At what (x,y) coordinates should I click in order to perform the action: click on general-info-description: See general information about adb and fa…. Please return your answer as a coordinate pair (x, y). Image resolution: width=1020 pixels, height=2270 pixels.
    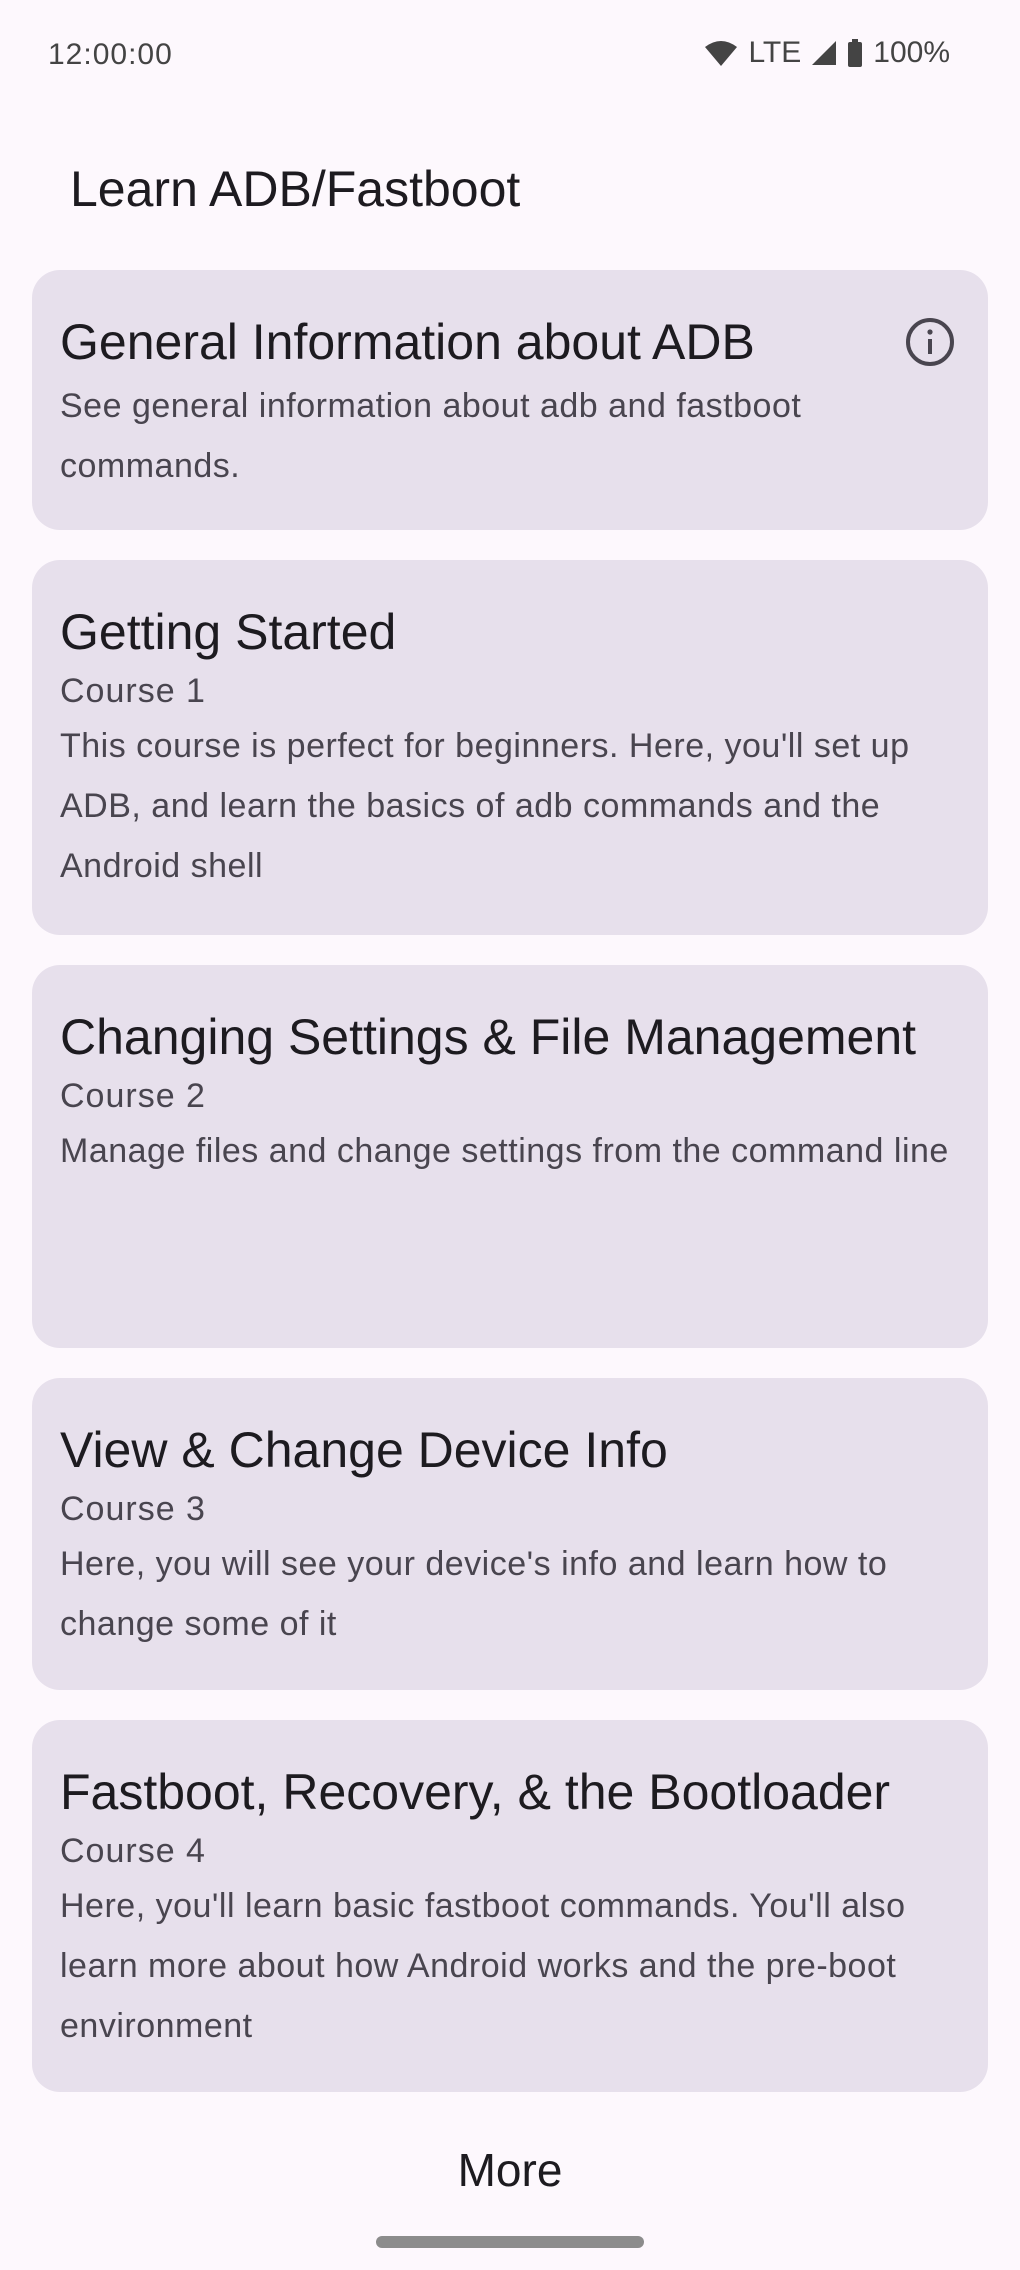
    Looking at the image, I should click on (431, 436).